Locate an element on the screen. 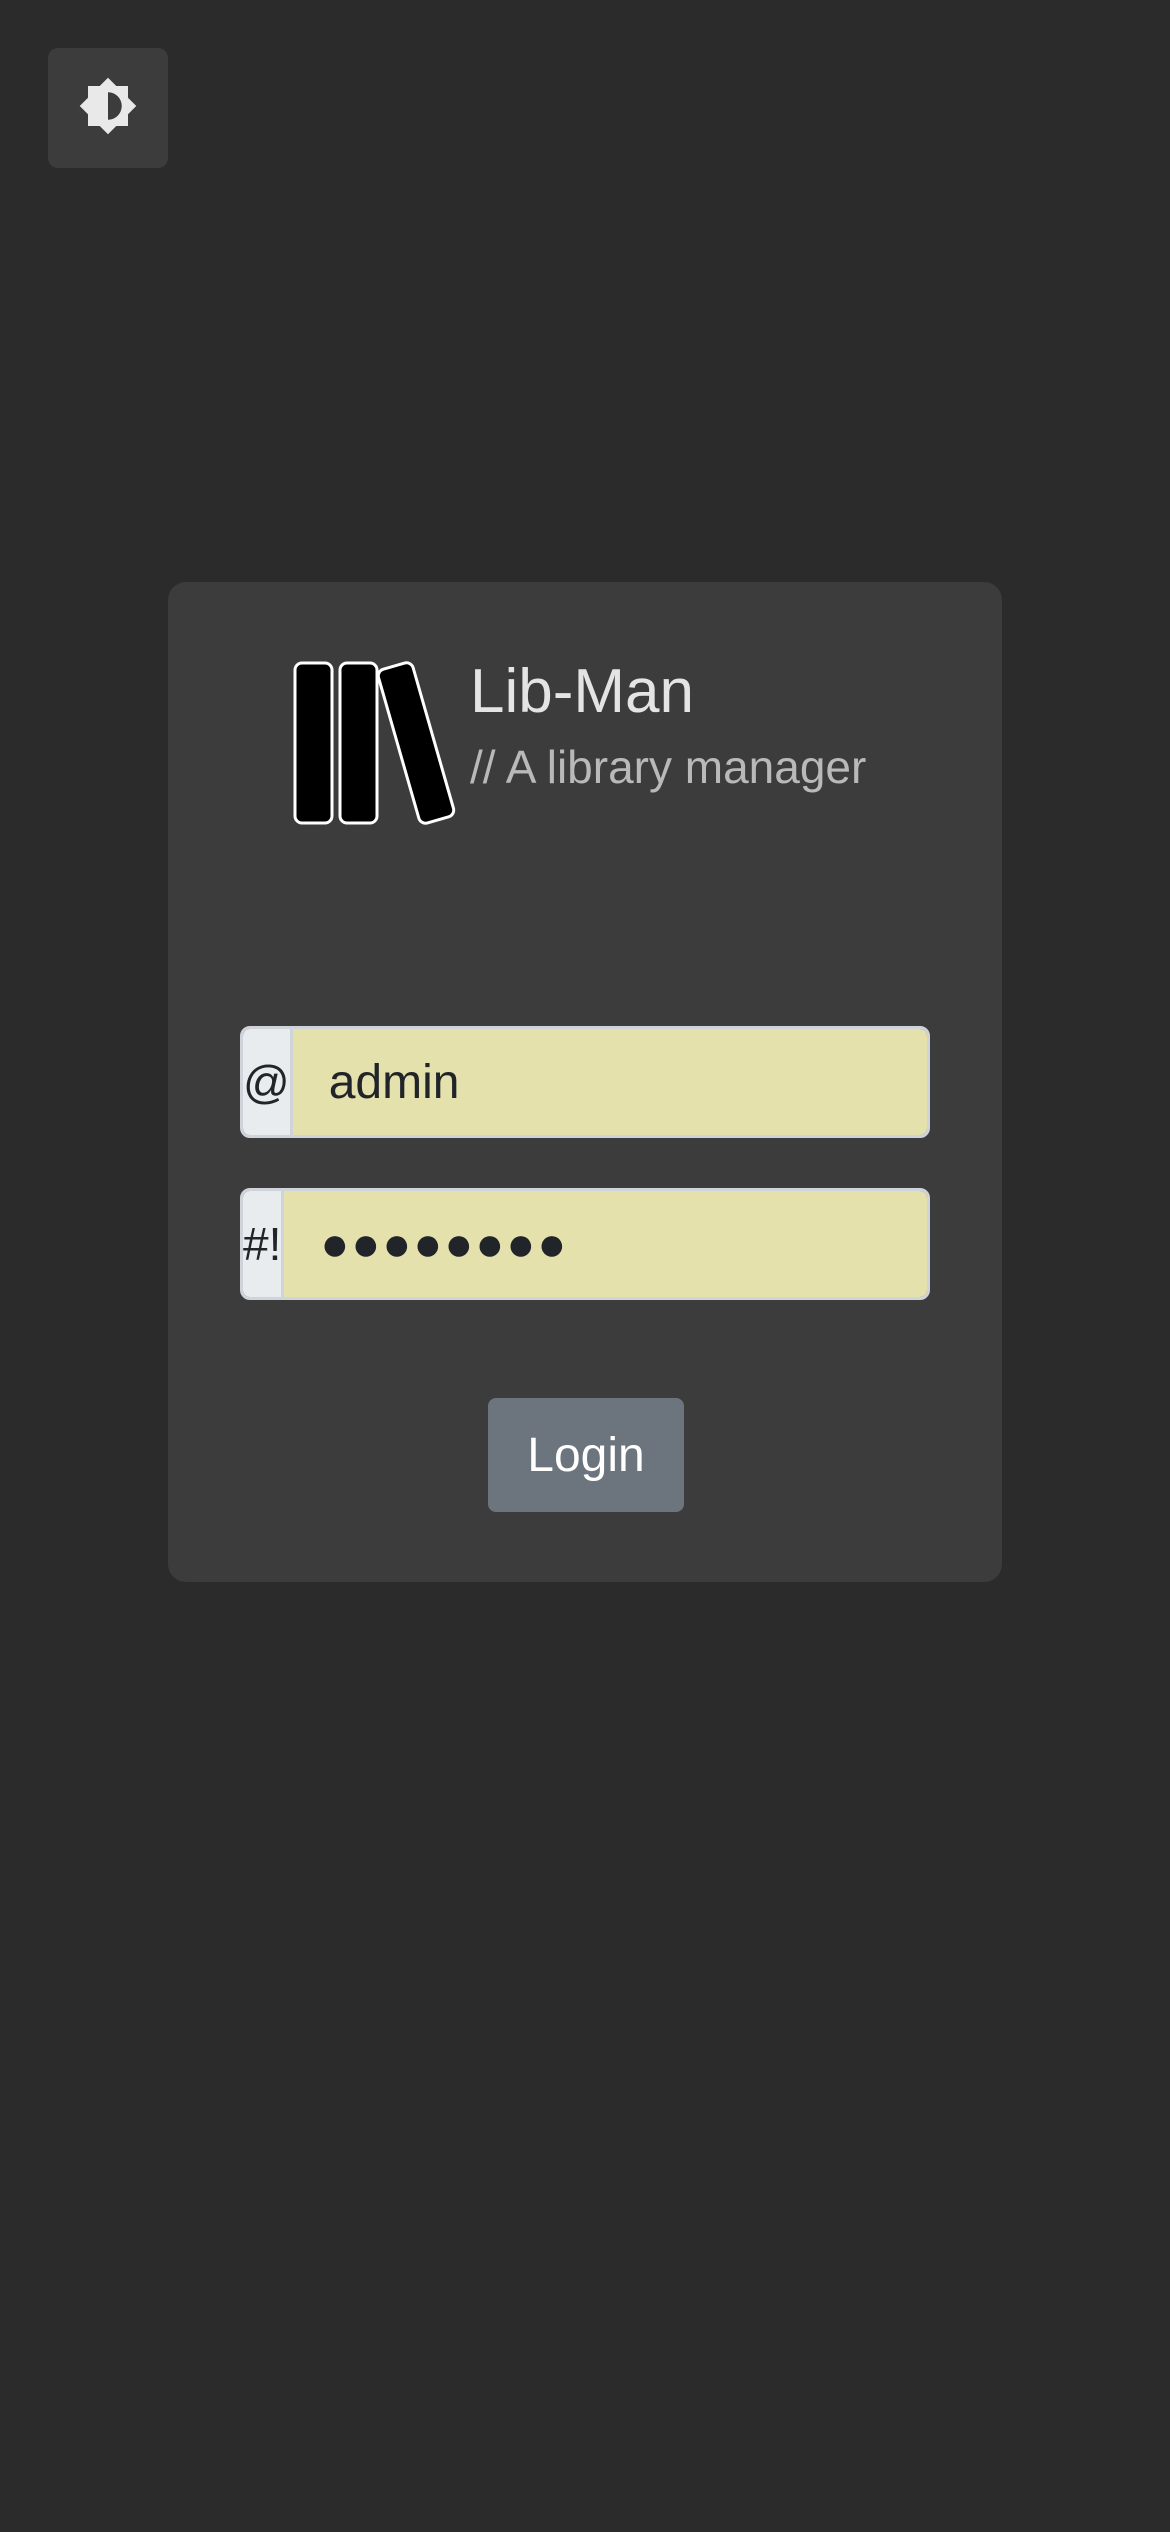 This screenshot has width=1170, height=2532. theme-toggle-button is located at coordinates (108, 108).